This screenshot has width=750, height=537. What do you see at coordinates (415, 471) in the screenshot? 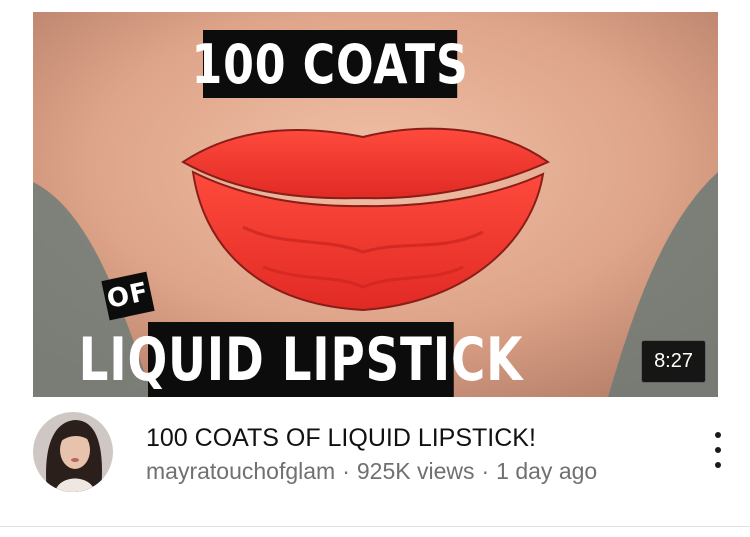
I see `view-count: 925K views` at bounding box center [415, 471].